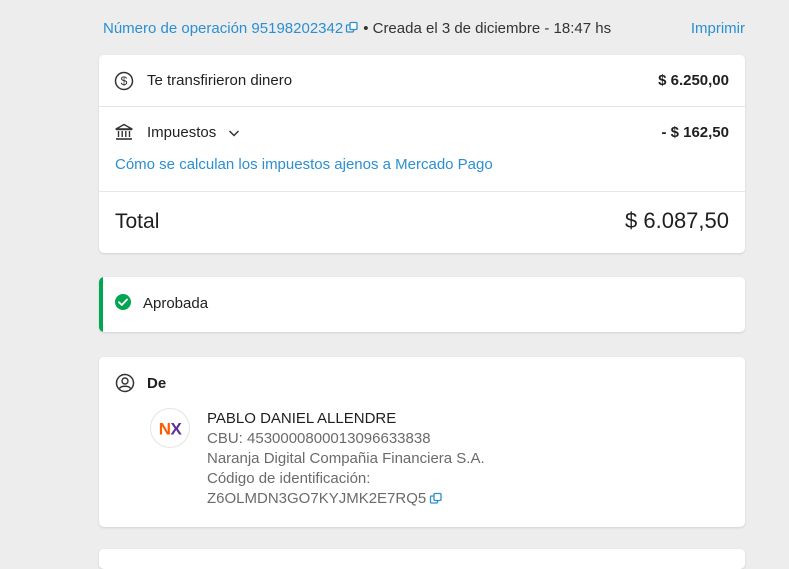  Describe the element at coordinates (422, 149) in the screenshot. I see `taxes-row` at that location.